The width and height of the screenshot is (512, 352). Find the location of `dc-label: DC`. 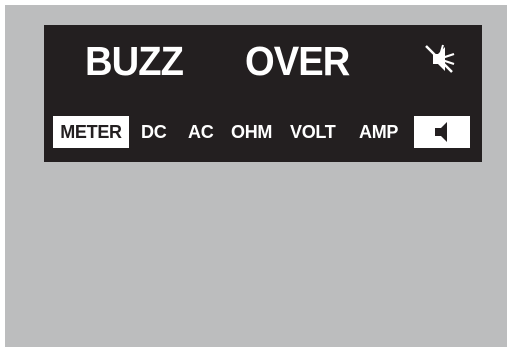

dc-label: DC is located at coordinates (154, 132).